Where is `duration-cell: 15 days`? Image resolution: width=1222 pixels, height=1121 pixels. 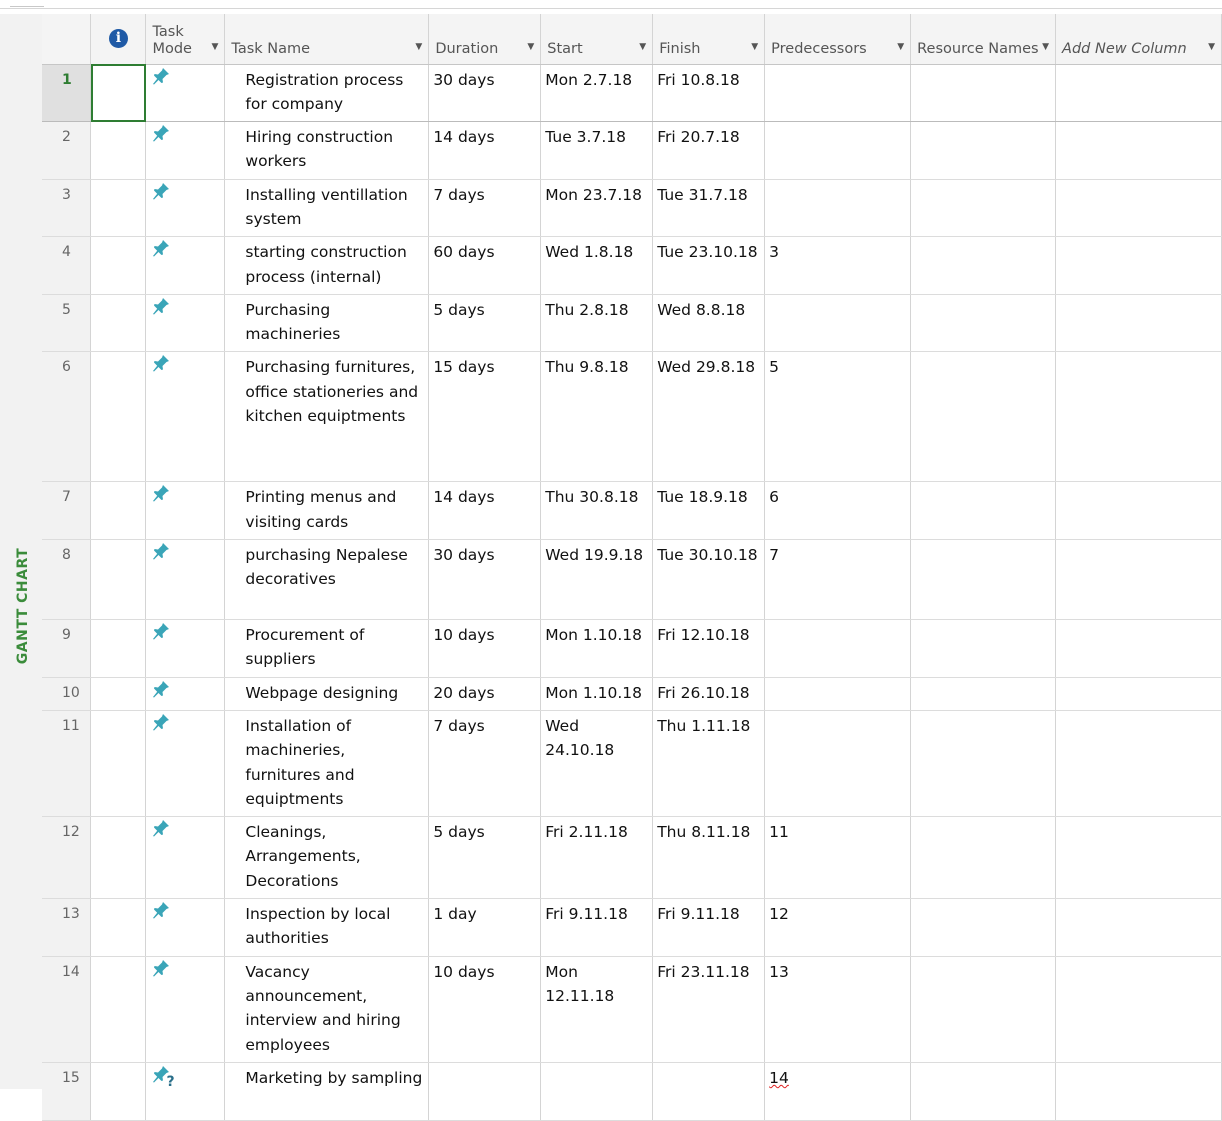
duration-cell: 15 days is located at coordinates (485, 417).